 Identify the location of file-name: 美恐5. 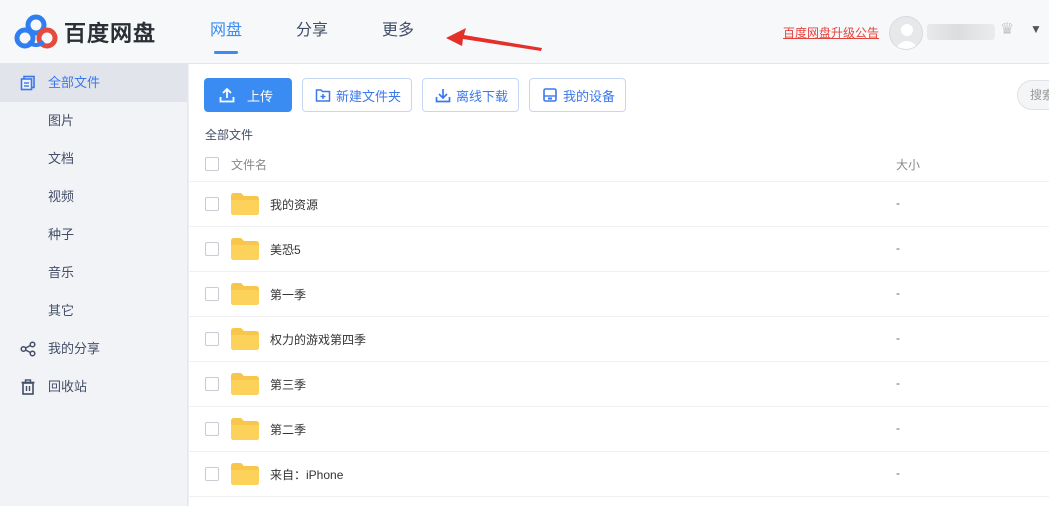
(285, 249).